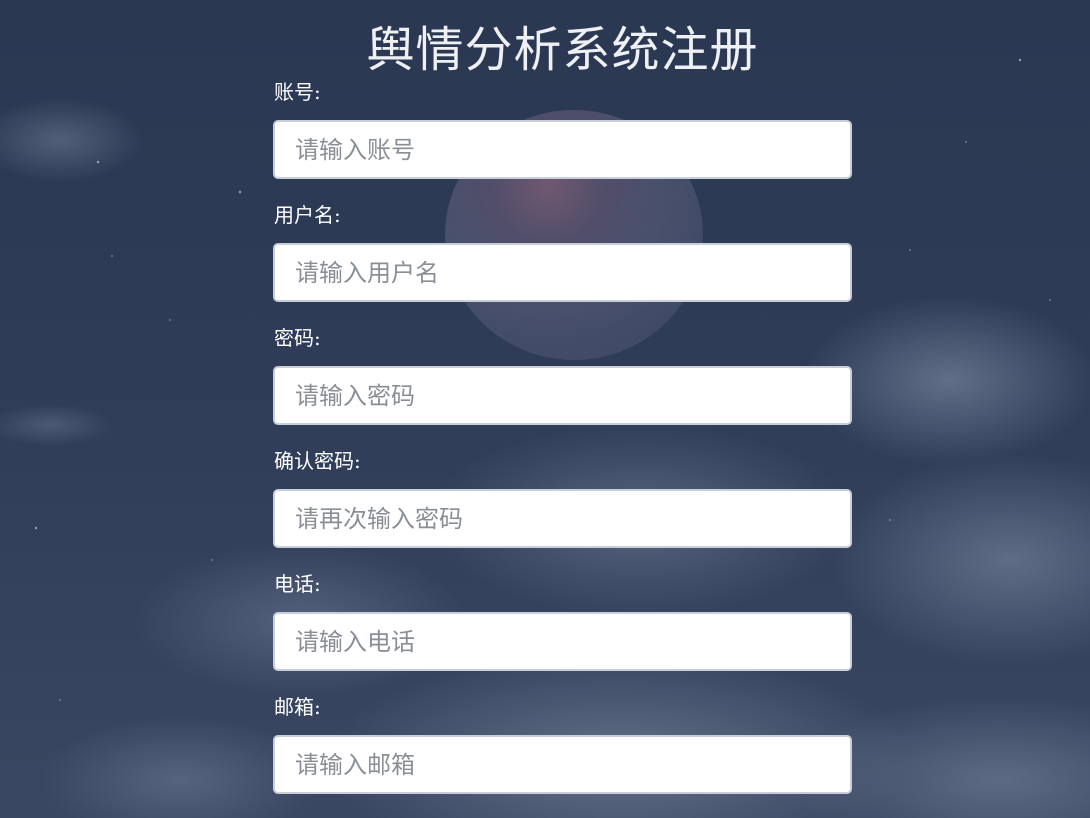 This screenshot has height=818, width=1090. Describe the element at coordinates (562, 641) in the screenshot. I see `phone-input` at that location.